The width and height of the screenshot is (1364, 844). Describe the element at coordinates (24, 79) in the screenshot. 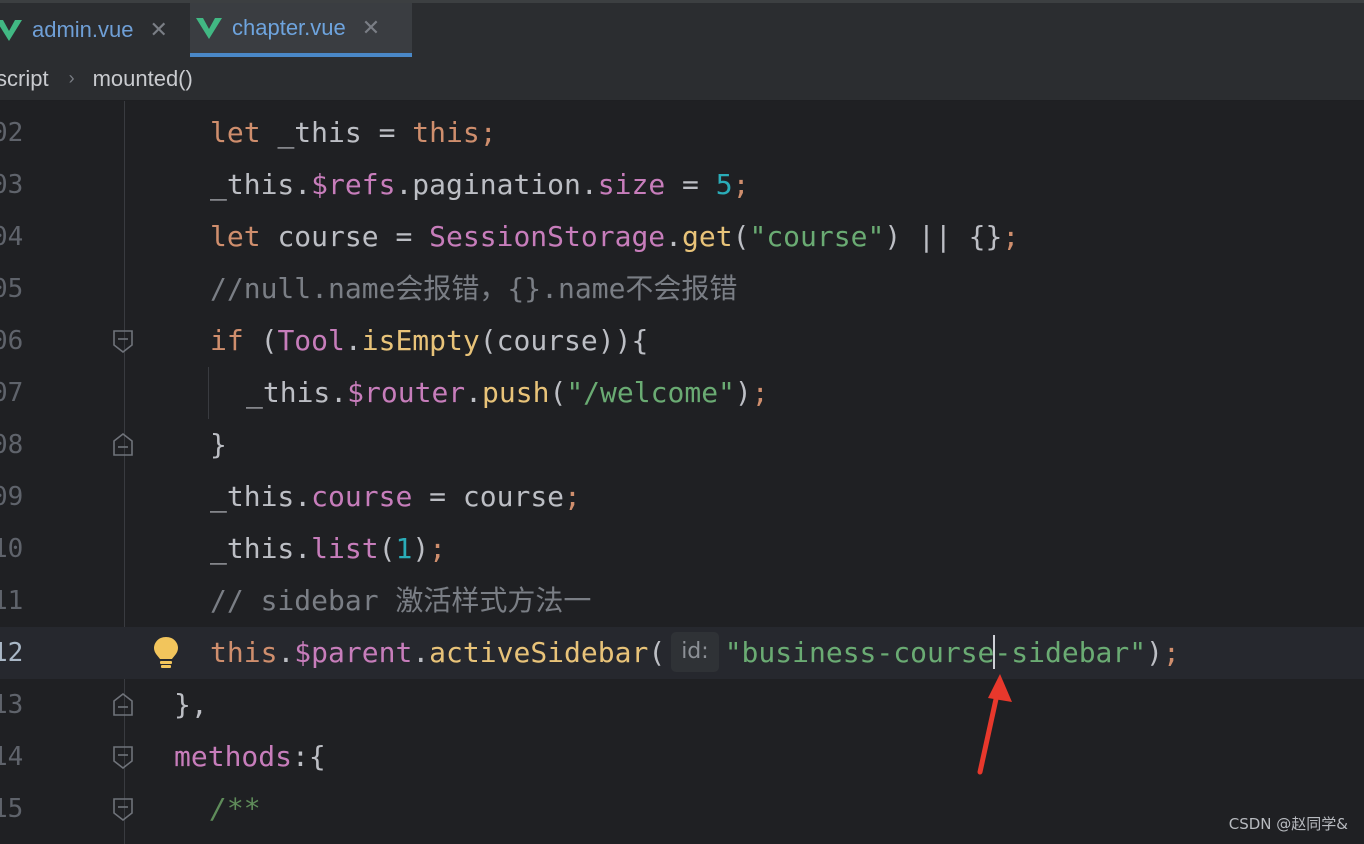

I see `breadcrumb-item: script` at that location.